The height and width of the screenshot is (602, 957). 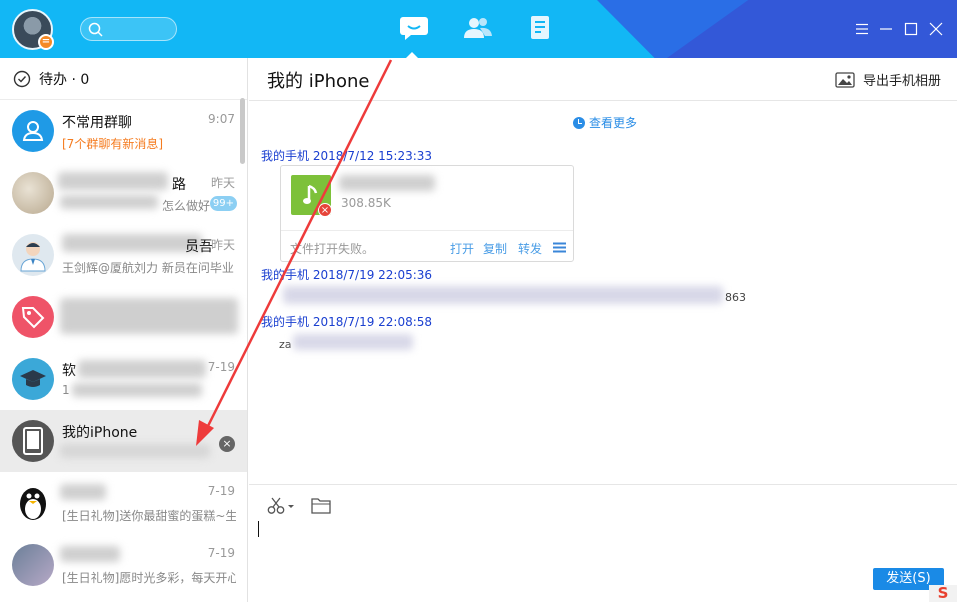 What do you see at coordinates (332, 249) in the screenshot?
I see `file-status: 文件打开失败。` at bounding box center [332, 249].